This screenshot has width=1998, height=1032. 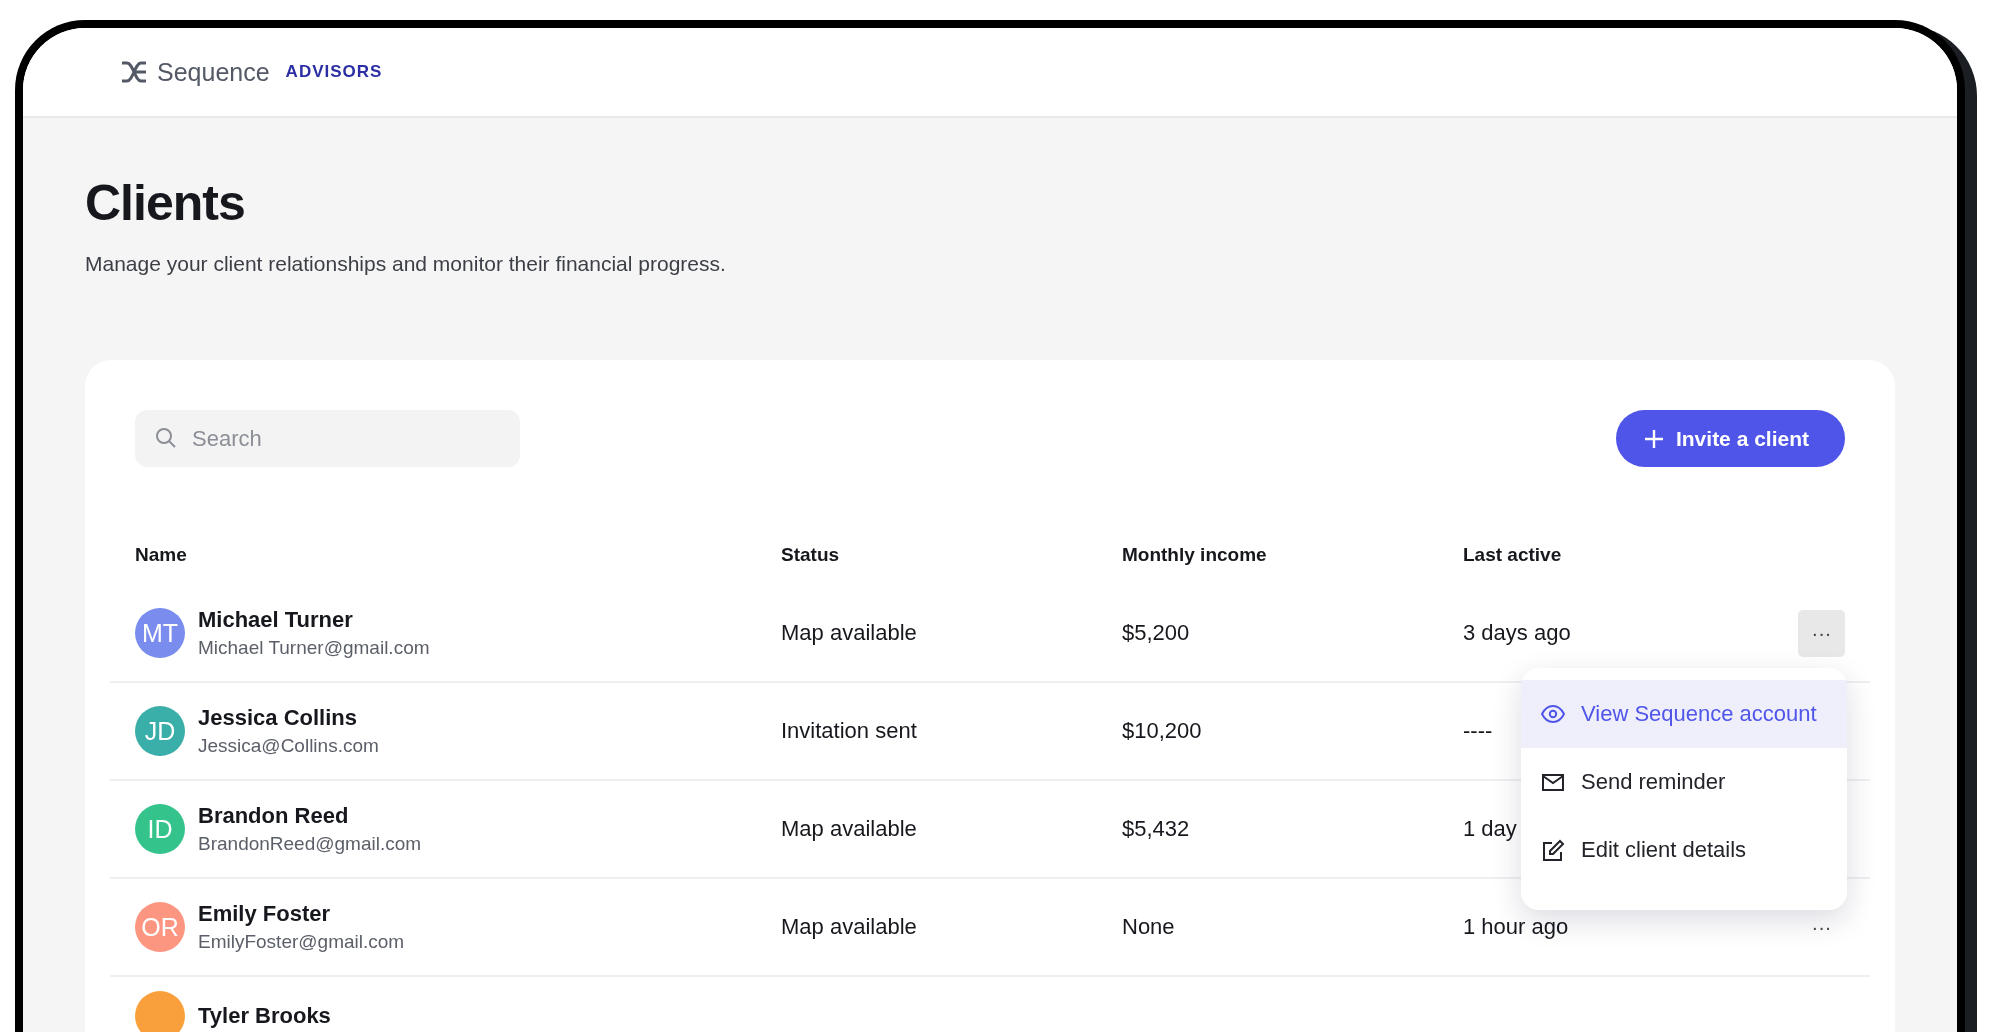 What do you see at coordinates (334, 72) in the screenshot?
I see `product-label: ADVISORS` at bounding box center [334, 72].